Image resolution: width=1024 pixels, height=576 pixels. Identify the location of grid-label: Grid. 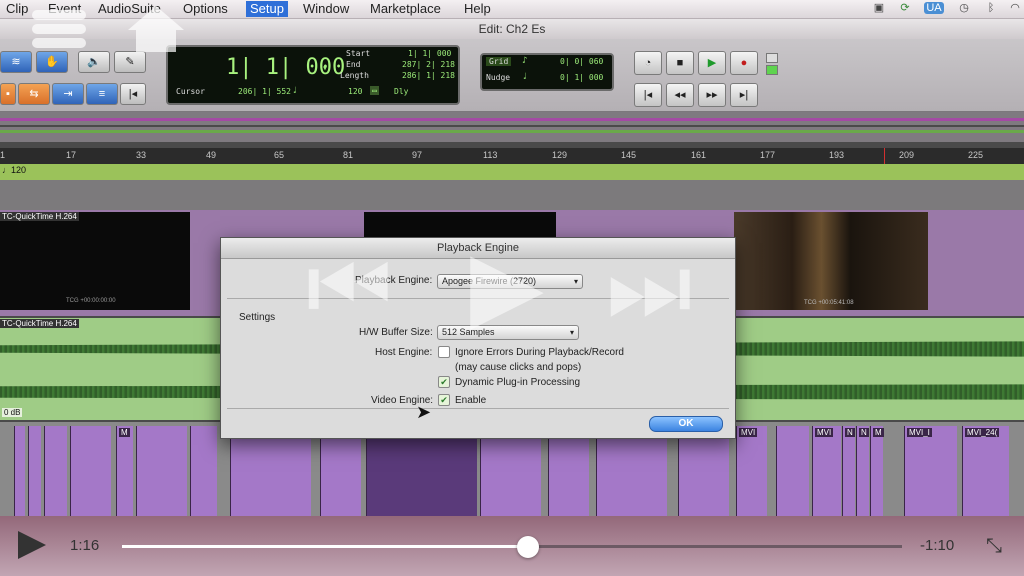
(499, 61).